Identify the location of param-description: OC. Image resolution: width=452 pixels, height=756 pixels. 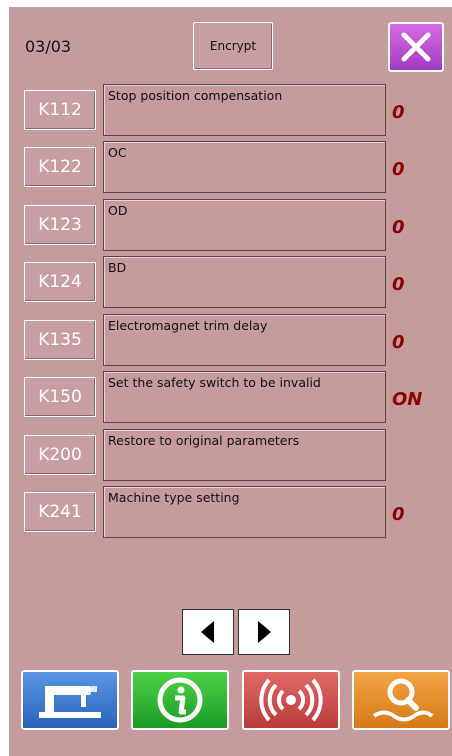
(244, 167).